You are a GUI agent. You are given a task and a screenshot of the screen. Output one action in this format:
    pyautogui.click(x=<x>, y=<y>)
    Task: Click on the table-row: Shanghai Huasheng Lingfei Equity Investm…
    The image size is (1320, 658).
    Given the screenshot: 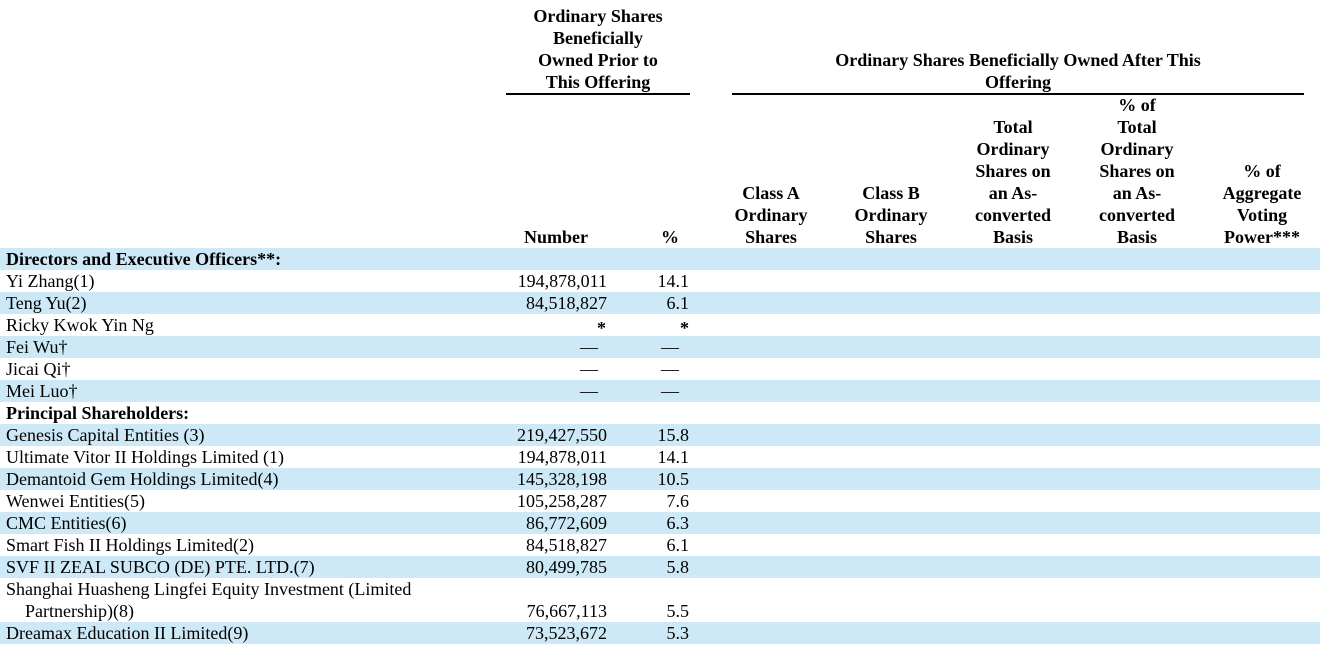 What is the action you would take?
    pyautogui.click(x=660, y=600)
    